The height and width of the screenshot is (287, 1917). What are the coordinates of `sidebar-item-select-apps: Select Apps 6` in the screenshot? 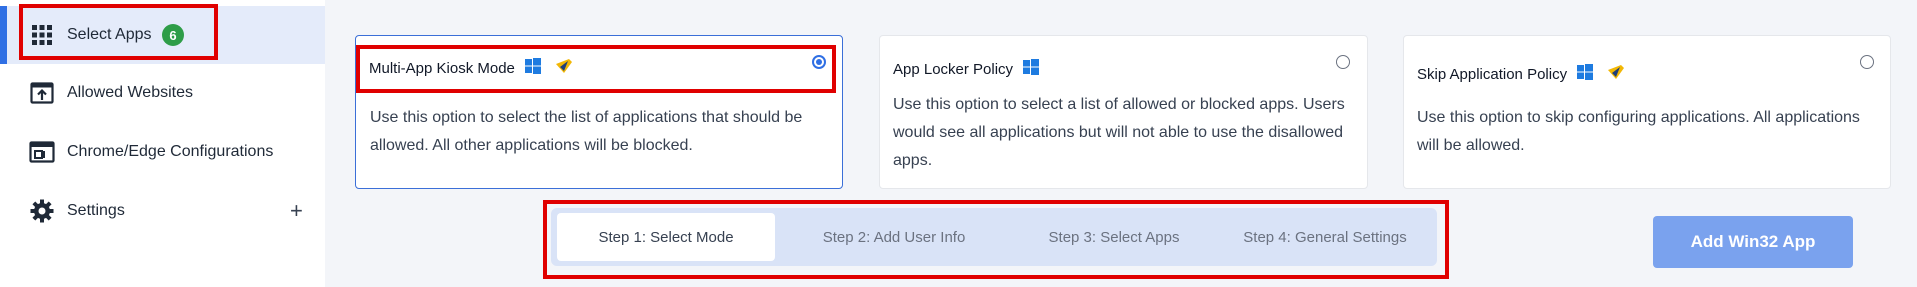 It's located at (162, 35).